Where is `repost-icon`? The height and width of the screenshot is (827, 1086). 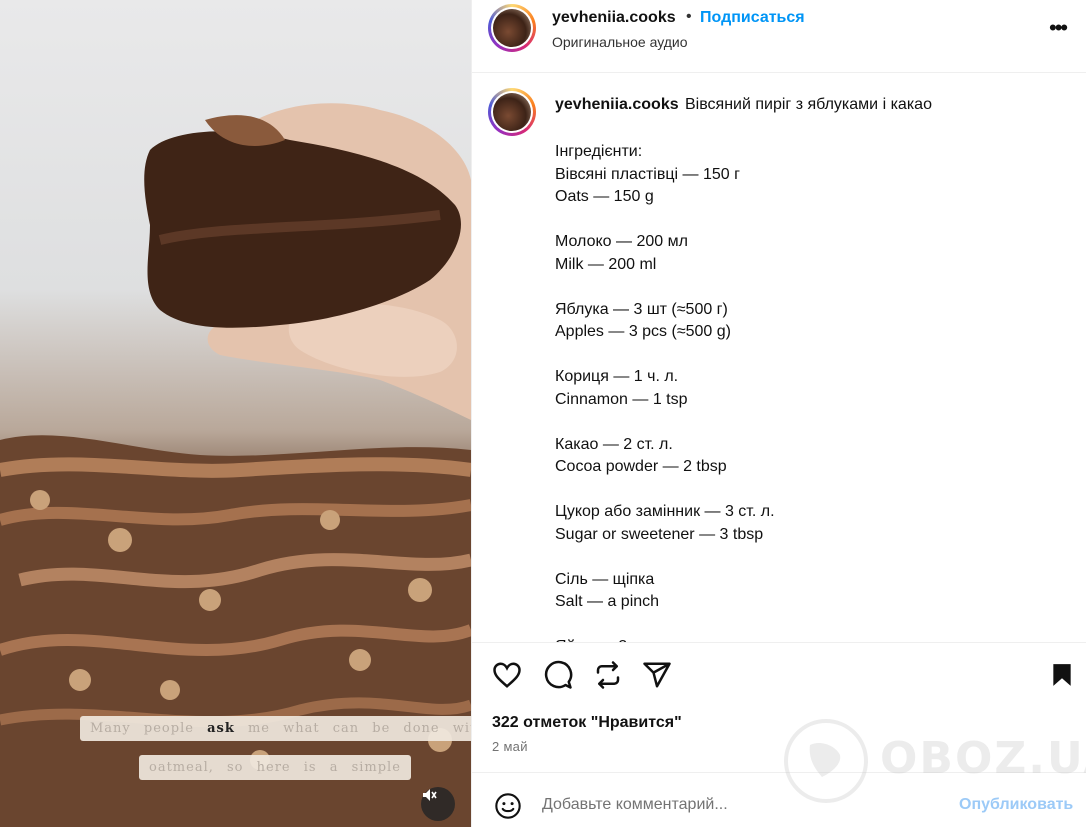 repost-icon is located at coordinates (608, 675).